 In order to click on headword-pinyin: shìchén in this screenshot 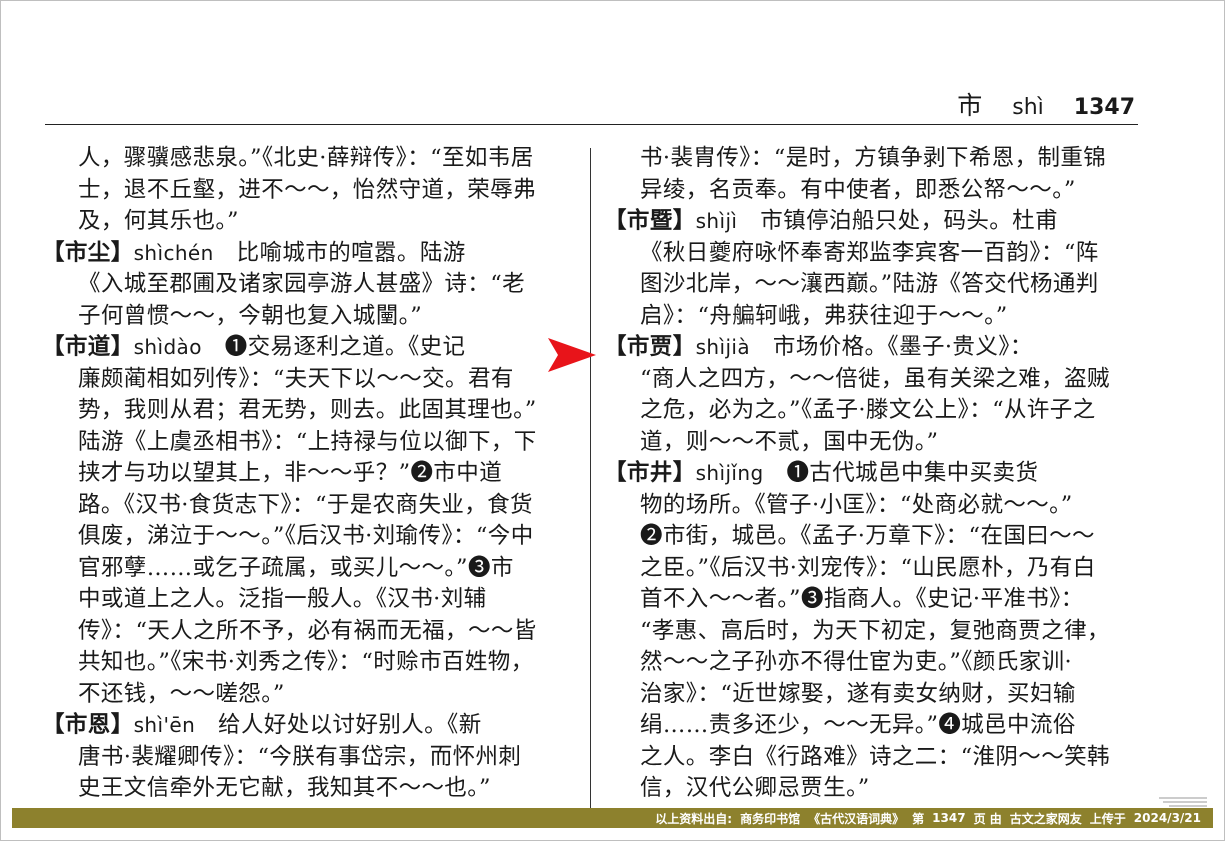, I will do `click(173, 252)`.